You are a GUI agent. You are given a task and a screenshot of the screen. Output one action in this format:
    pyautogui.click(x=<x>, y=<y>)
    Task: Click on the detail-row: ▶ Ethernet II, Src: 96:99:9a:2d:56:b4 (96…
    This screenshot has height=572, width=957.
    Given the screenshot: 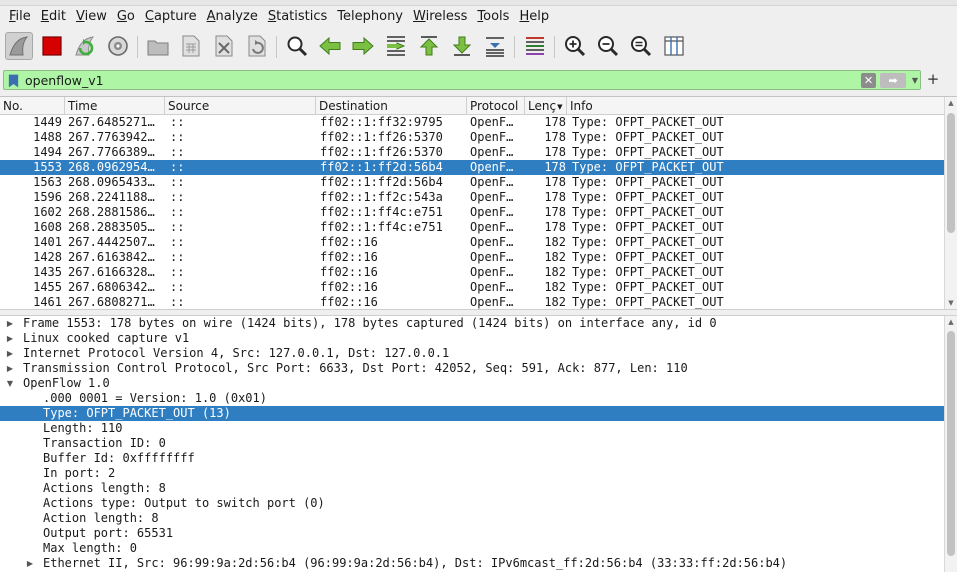 What is the action you would take?
    pyautogui.click(x=472, y=563)
    